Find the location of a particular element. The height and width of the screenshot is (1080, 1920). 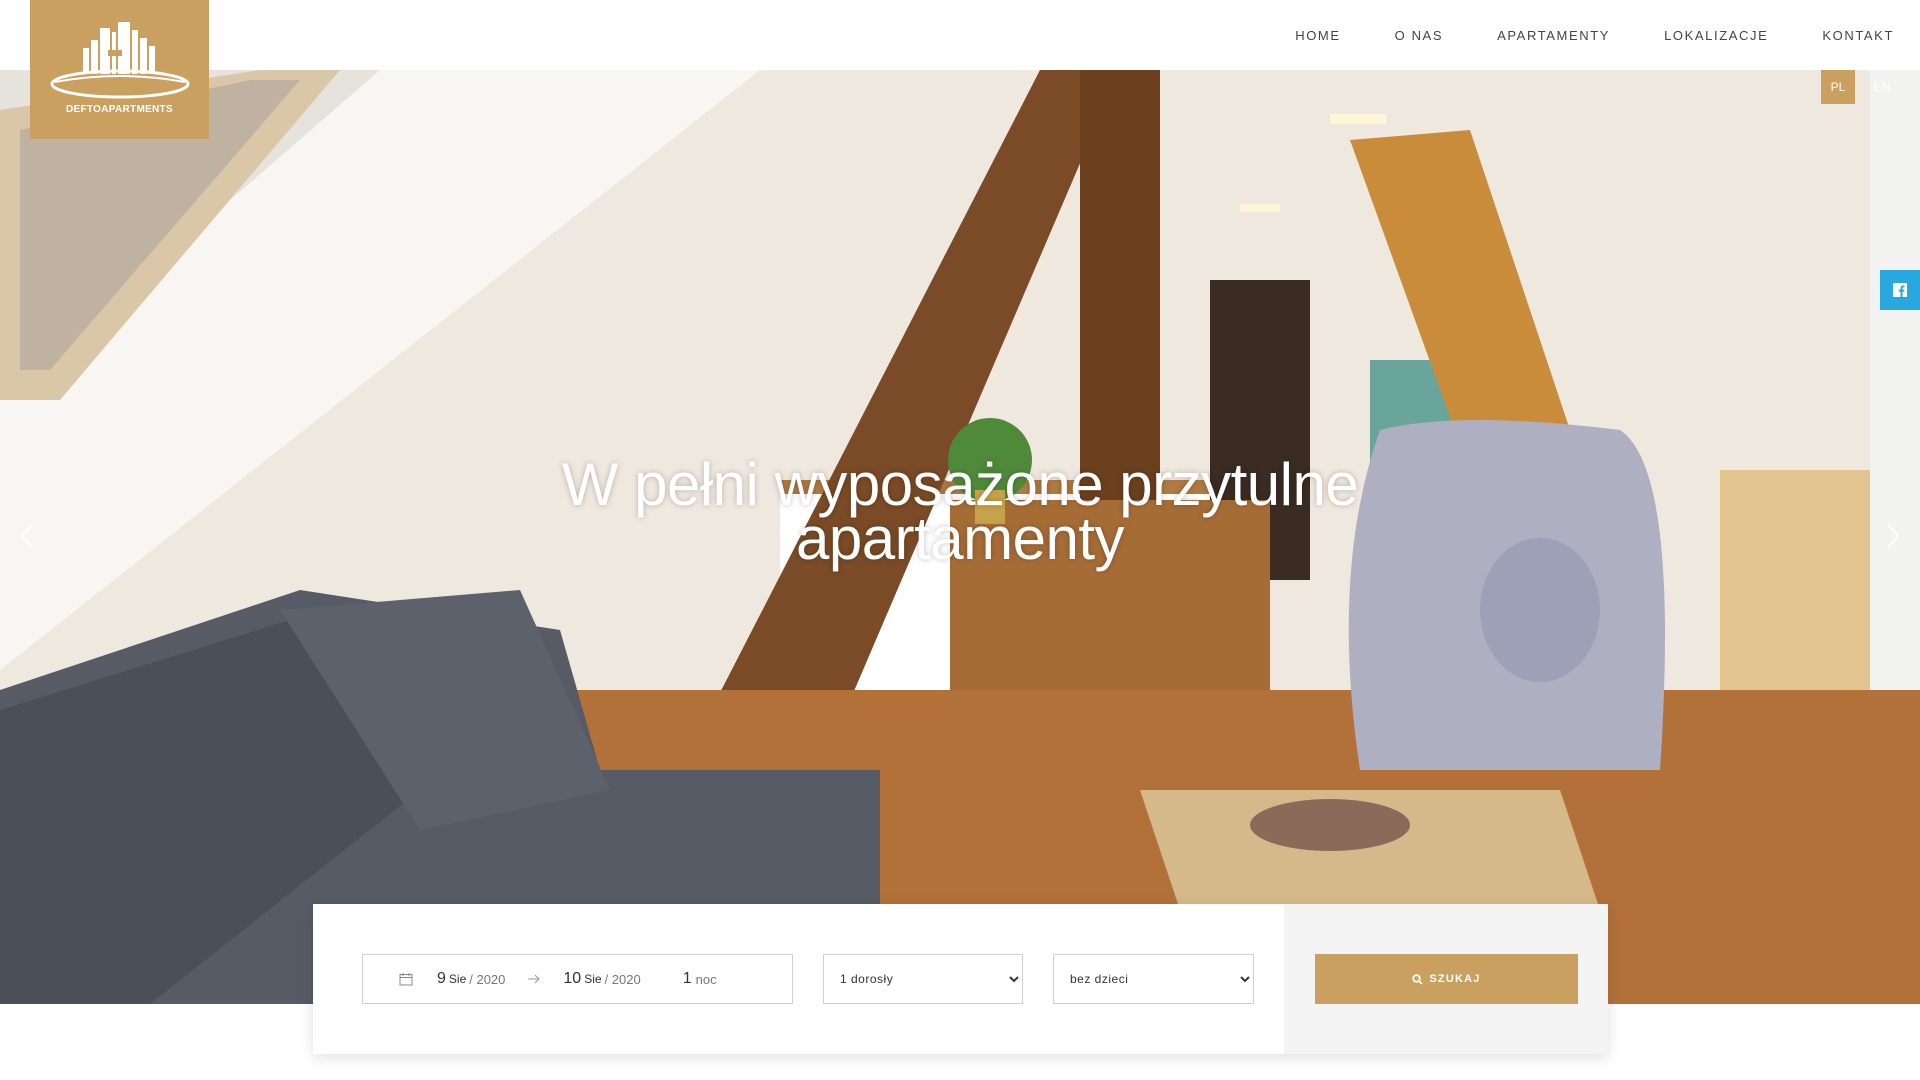

checkout-month: Sie is located at coordinates (593, 979).